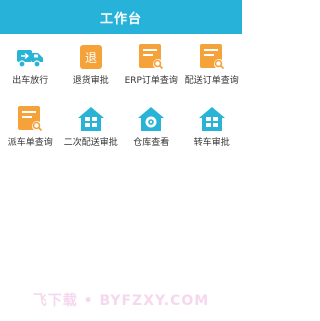  What do you see at coordinates (151, 143) in the screenshot?
I see `tile-label: 仓库查看` at bounding box center [151, 143].